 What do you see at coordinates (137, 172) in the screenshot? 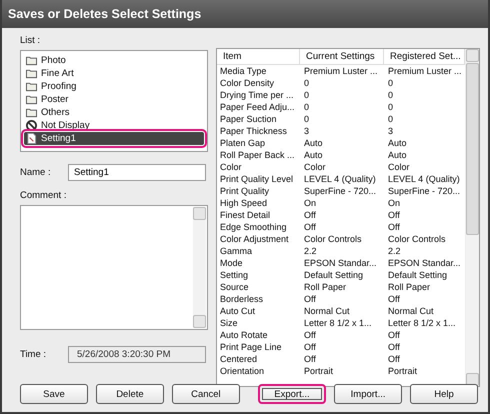
I see `name-field: Setting1` at bounding box center [137, 172].